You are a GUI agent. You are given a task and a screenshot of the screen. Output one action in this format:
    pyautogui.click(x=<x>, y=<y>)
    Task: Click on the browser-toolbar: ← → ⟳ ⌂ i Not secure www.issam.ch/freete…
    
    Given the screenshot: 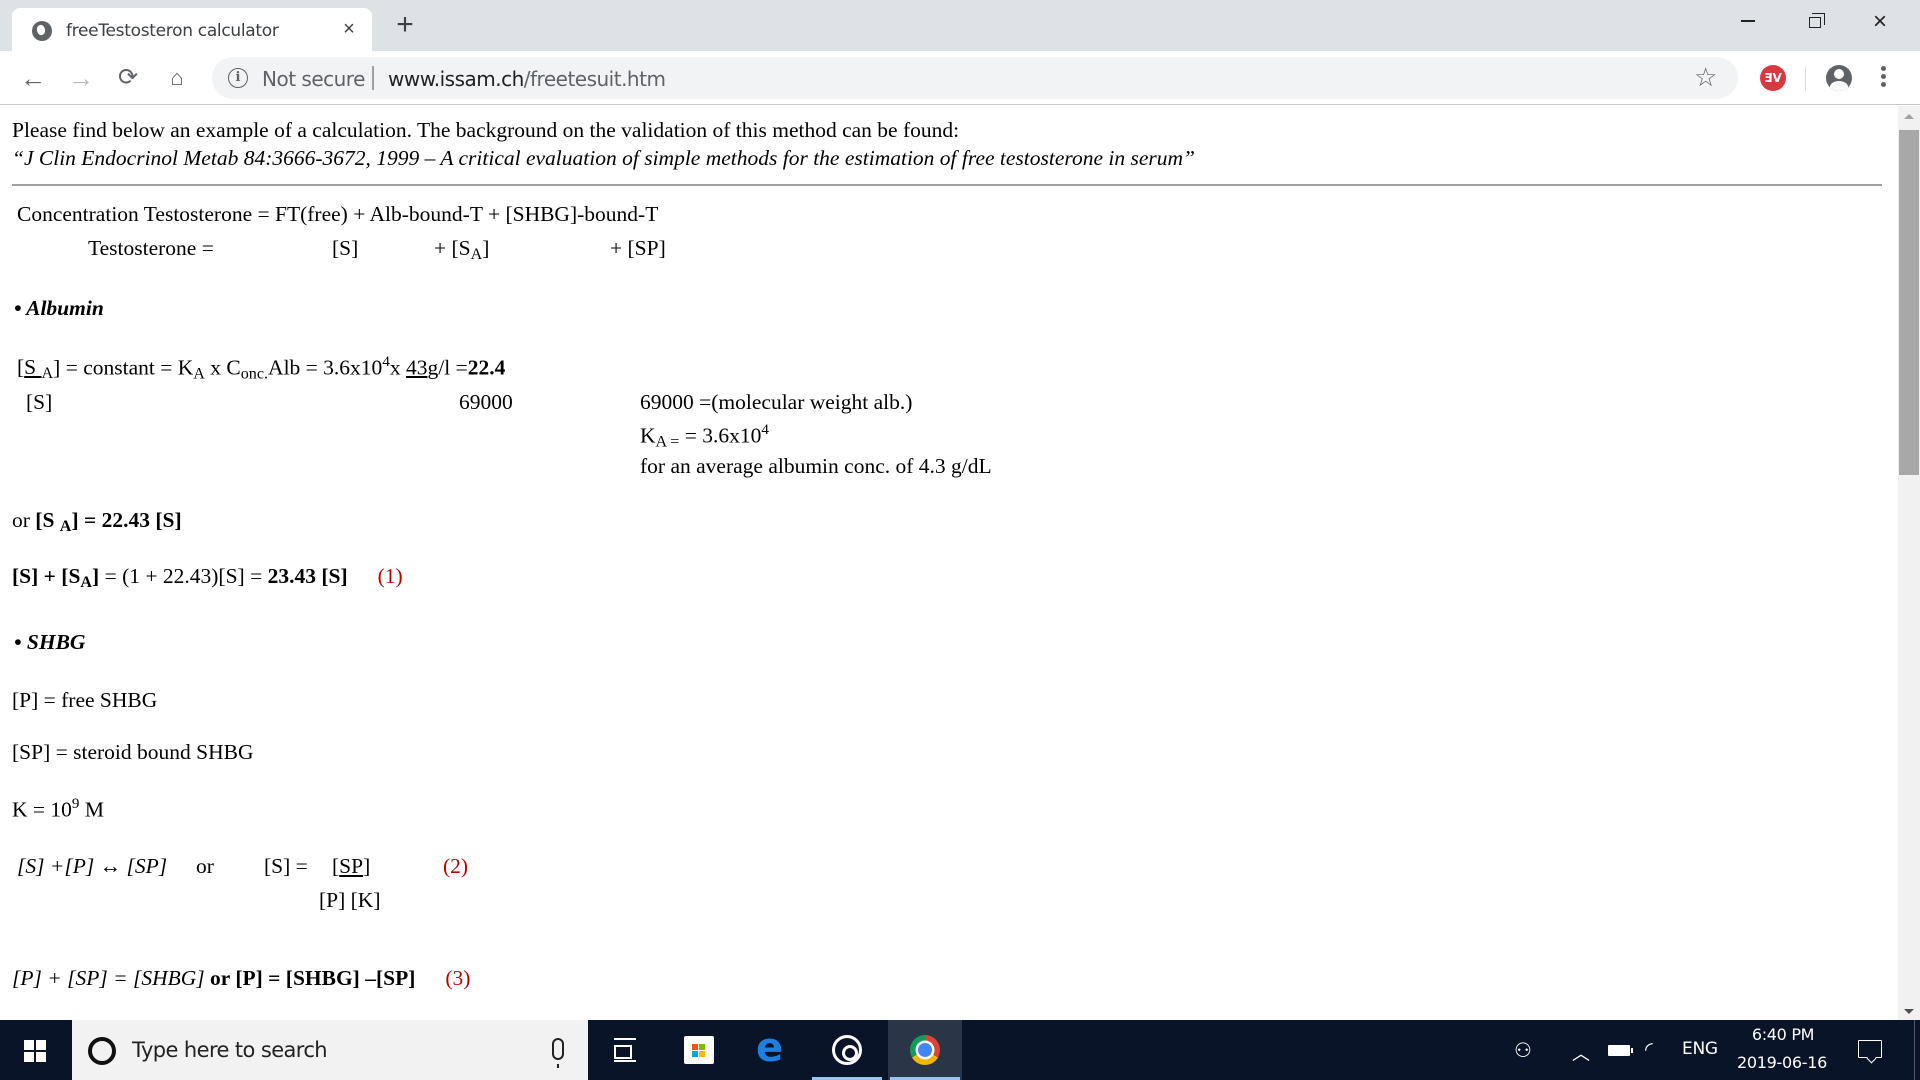 What is the action you would take?
    pyautogui.click(x=960, y=78)
    